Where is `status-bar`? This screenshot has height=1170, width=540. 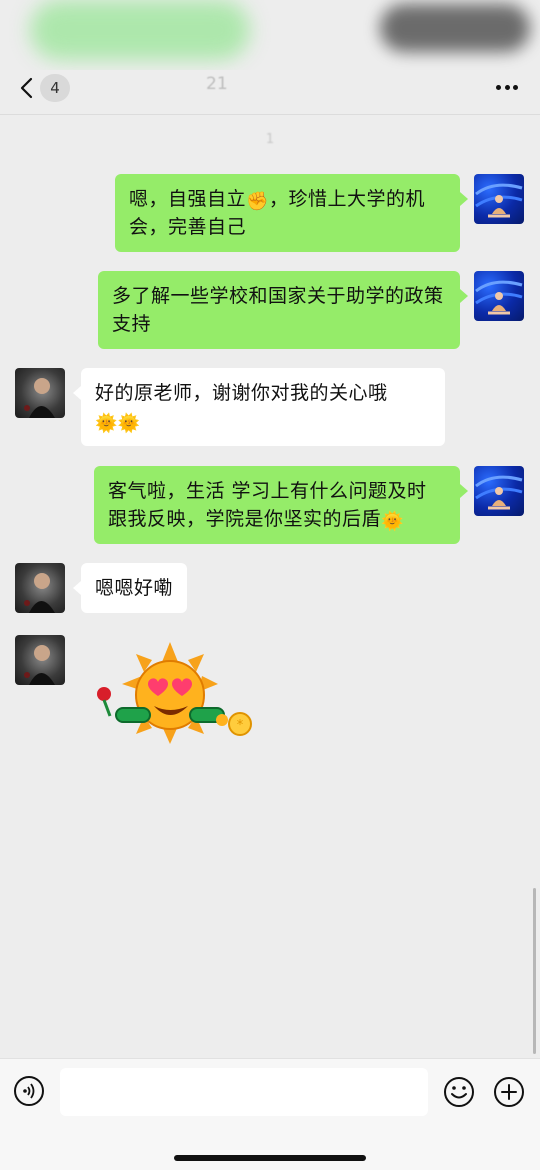 status-bar is located at coordinates (270, 35).